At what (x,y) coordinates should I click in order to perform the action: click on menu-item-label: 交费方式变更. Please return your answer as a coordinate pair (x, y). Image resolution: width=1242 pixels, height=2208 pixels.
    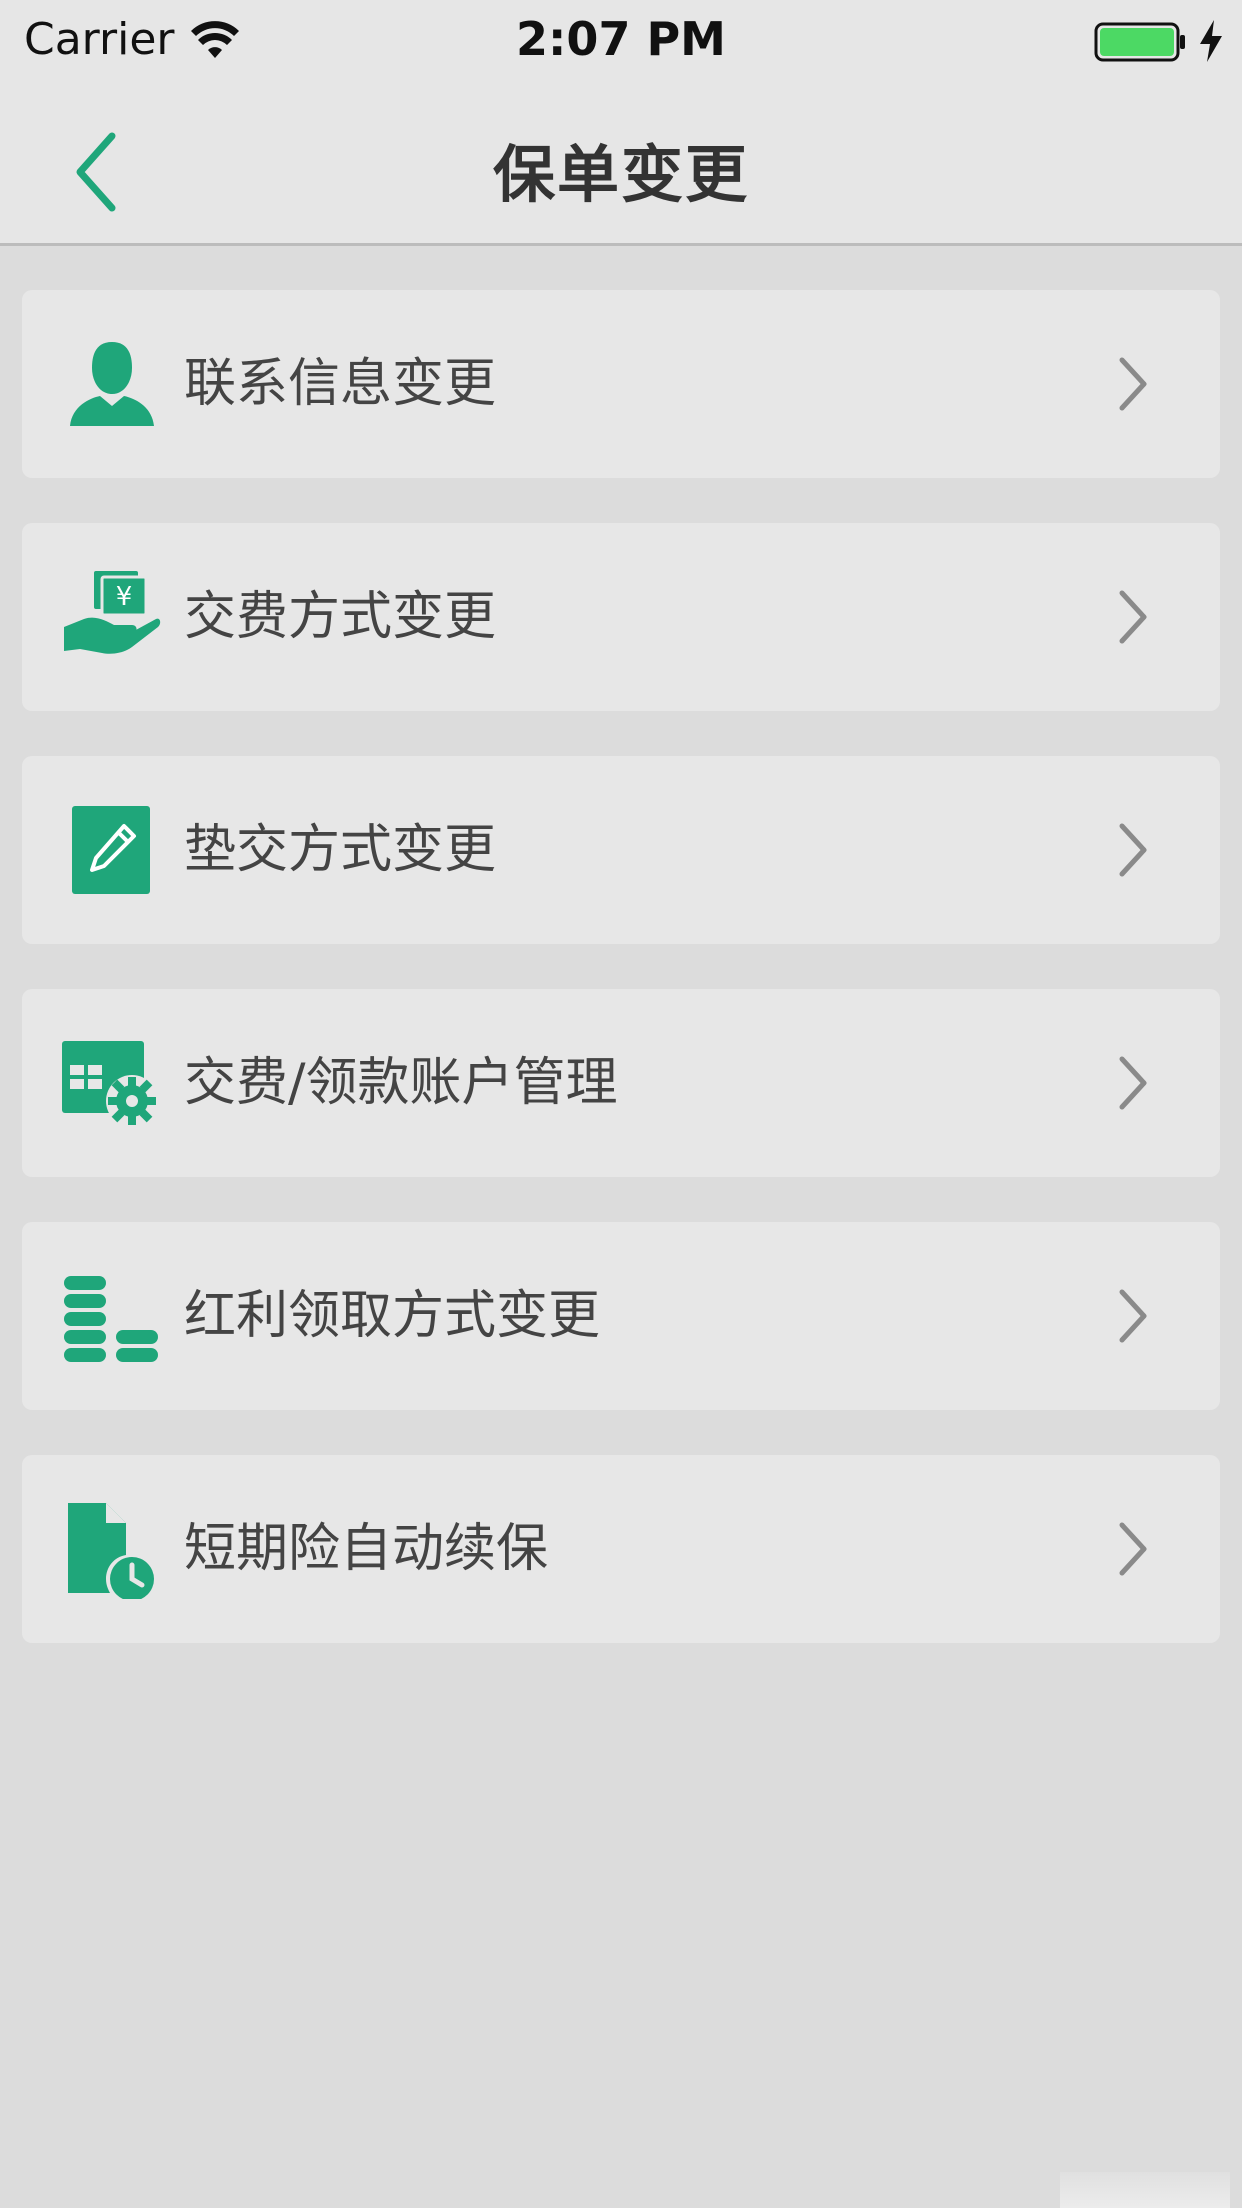
    Looking at the image, I should click on (340, 617).